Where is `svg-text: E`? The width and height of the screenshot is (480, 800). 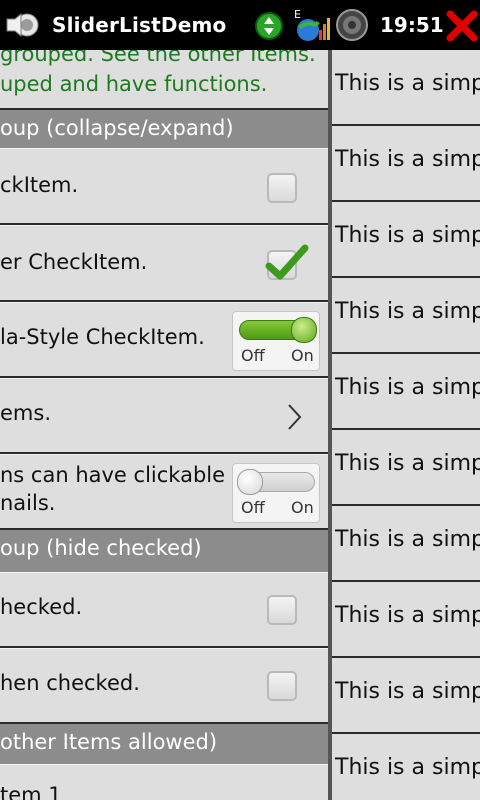 svg-text: E is located at coordinates (297, 14).